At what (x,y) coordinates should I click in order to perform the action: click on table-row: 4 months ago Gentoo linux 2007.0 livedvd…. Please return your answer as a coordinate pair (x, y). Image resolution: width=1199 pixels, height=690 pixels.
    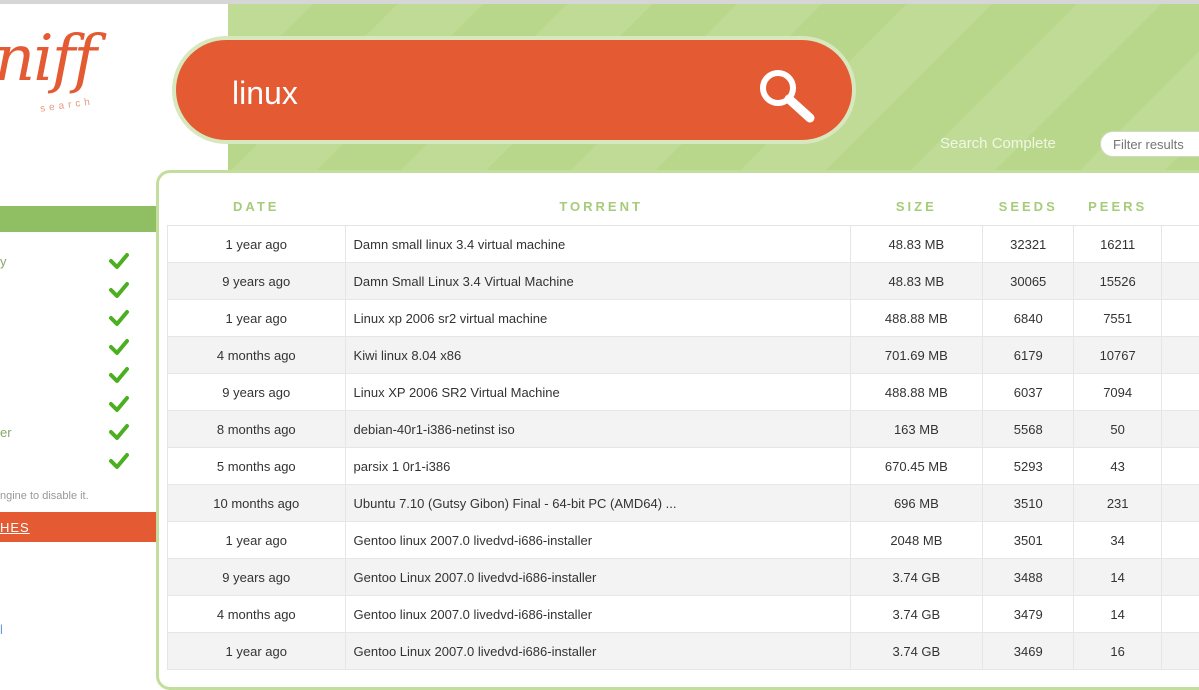
    Looking at the image, I should click on (683, 614).